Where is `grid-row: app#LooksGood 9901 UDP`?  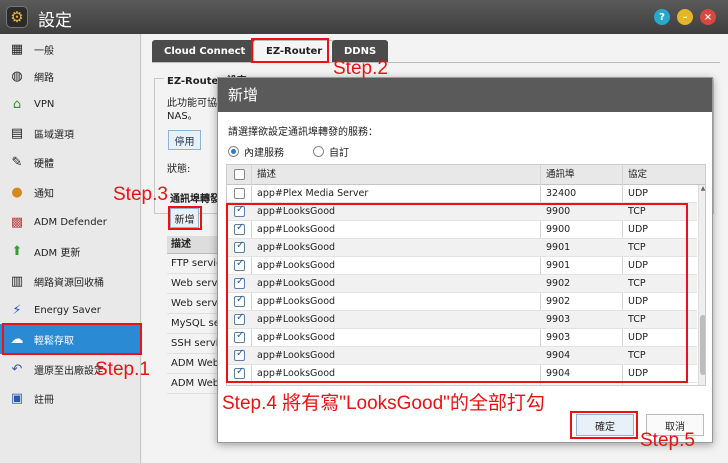
grid-row: app#LooksGood 9901 UDP is located at coordinates (462, 266).